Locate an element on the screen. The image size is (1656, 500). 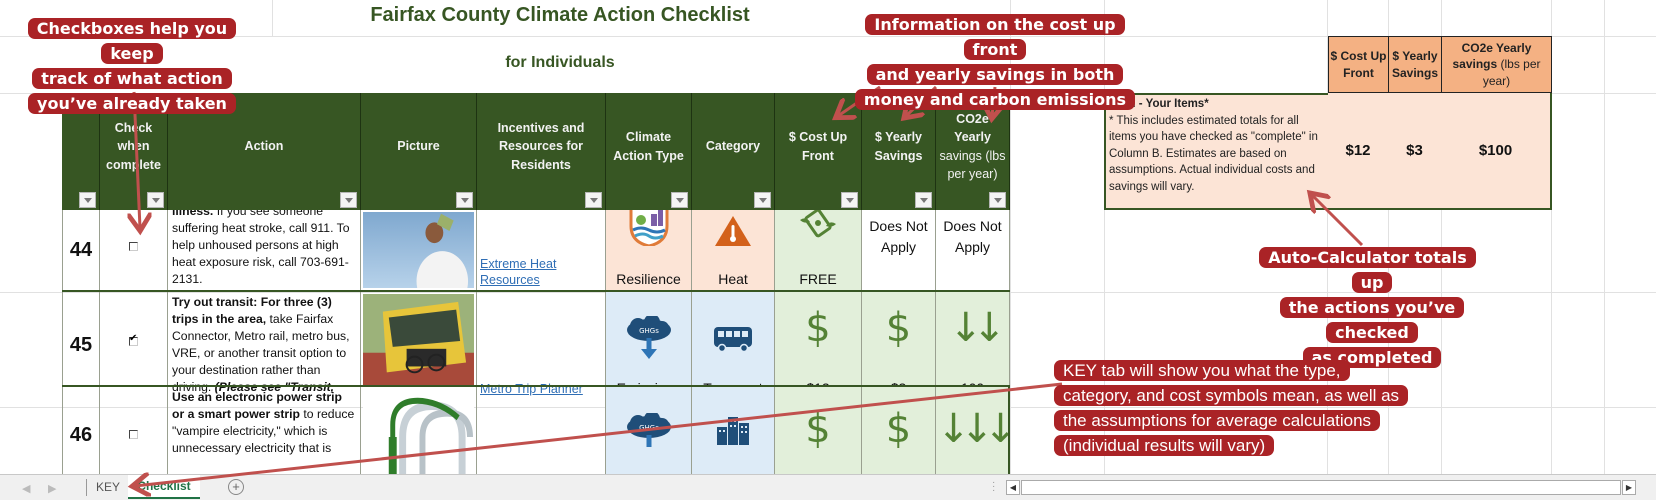
row-number: 46 is located at coordinates (81, 430).